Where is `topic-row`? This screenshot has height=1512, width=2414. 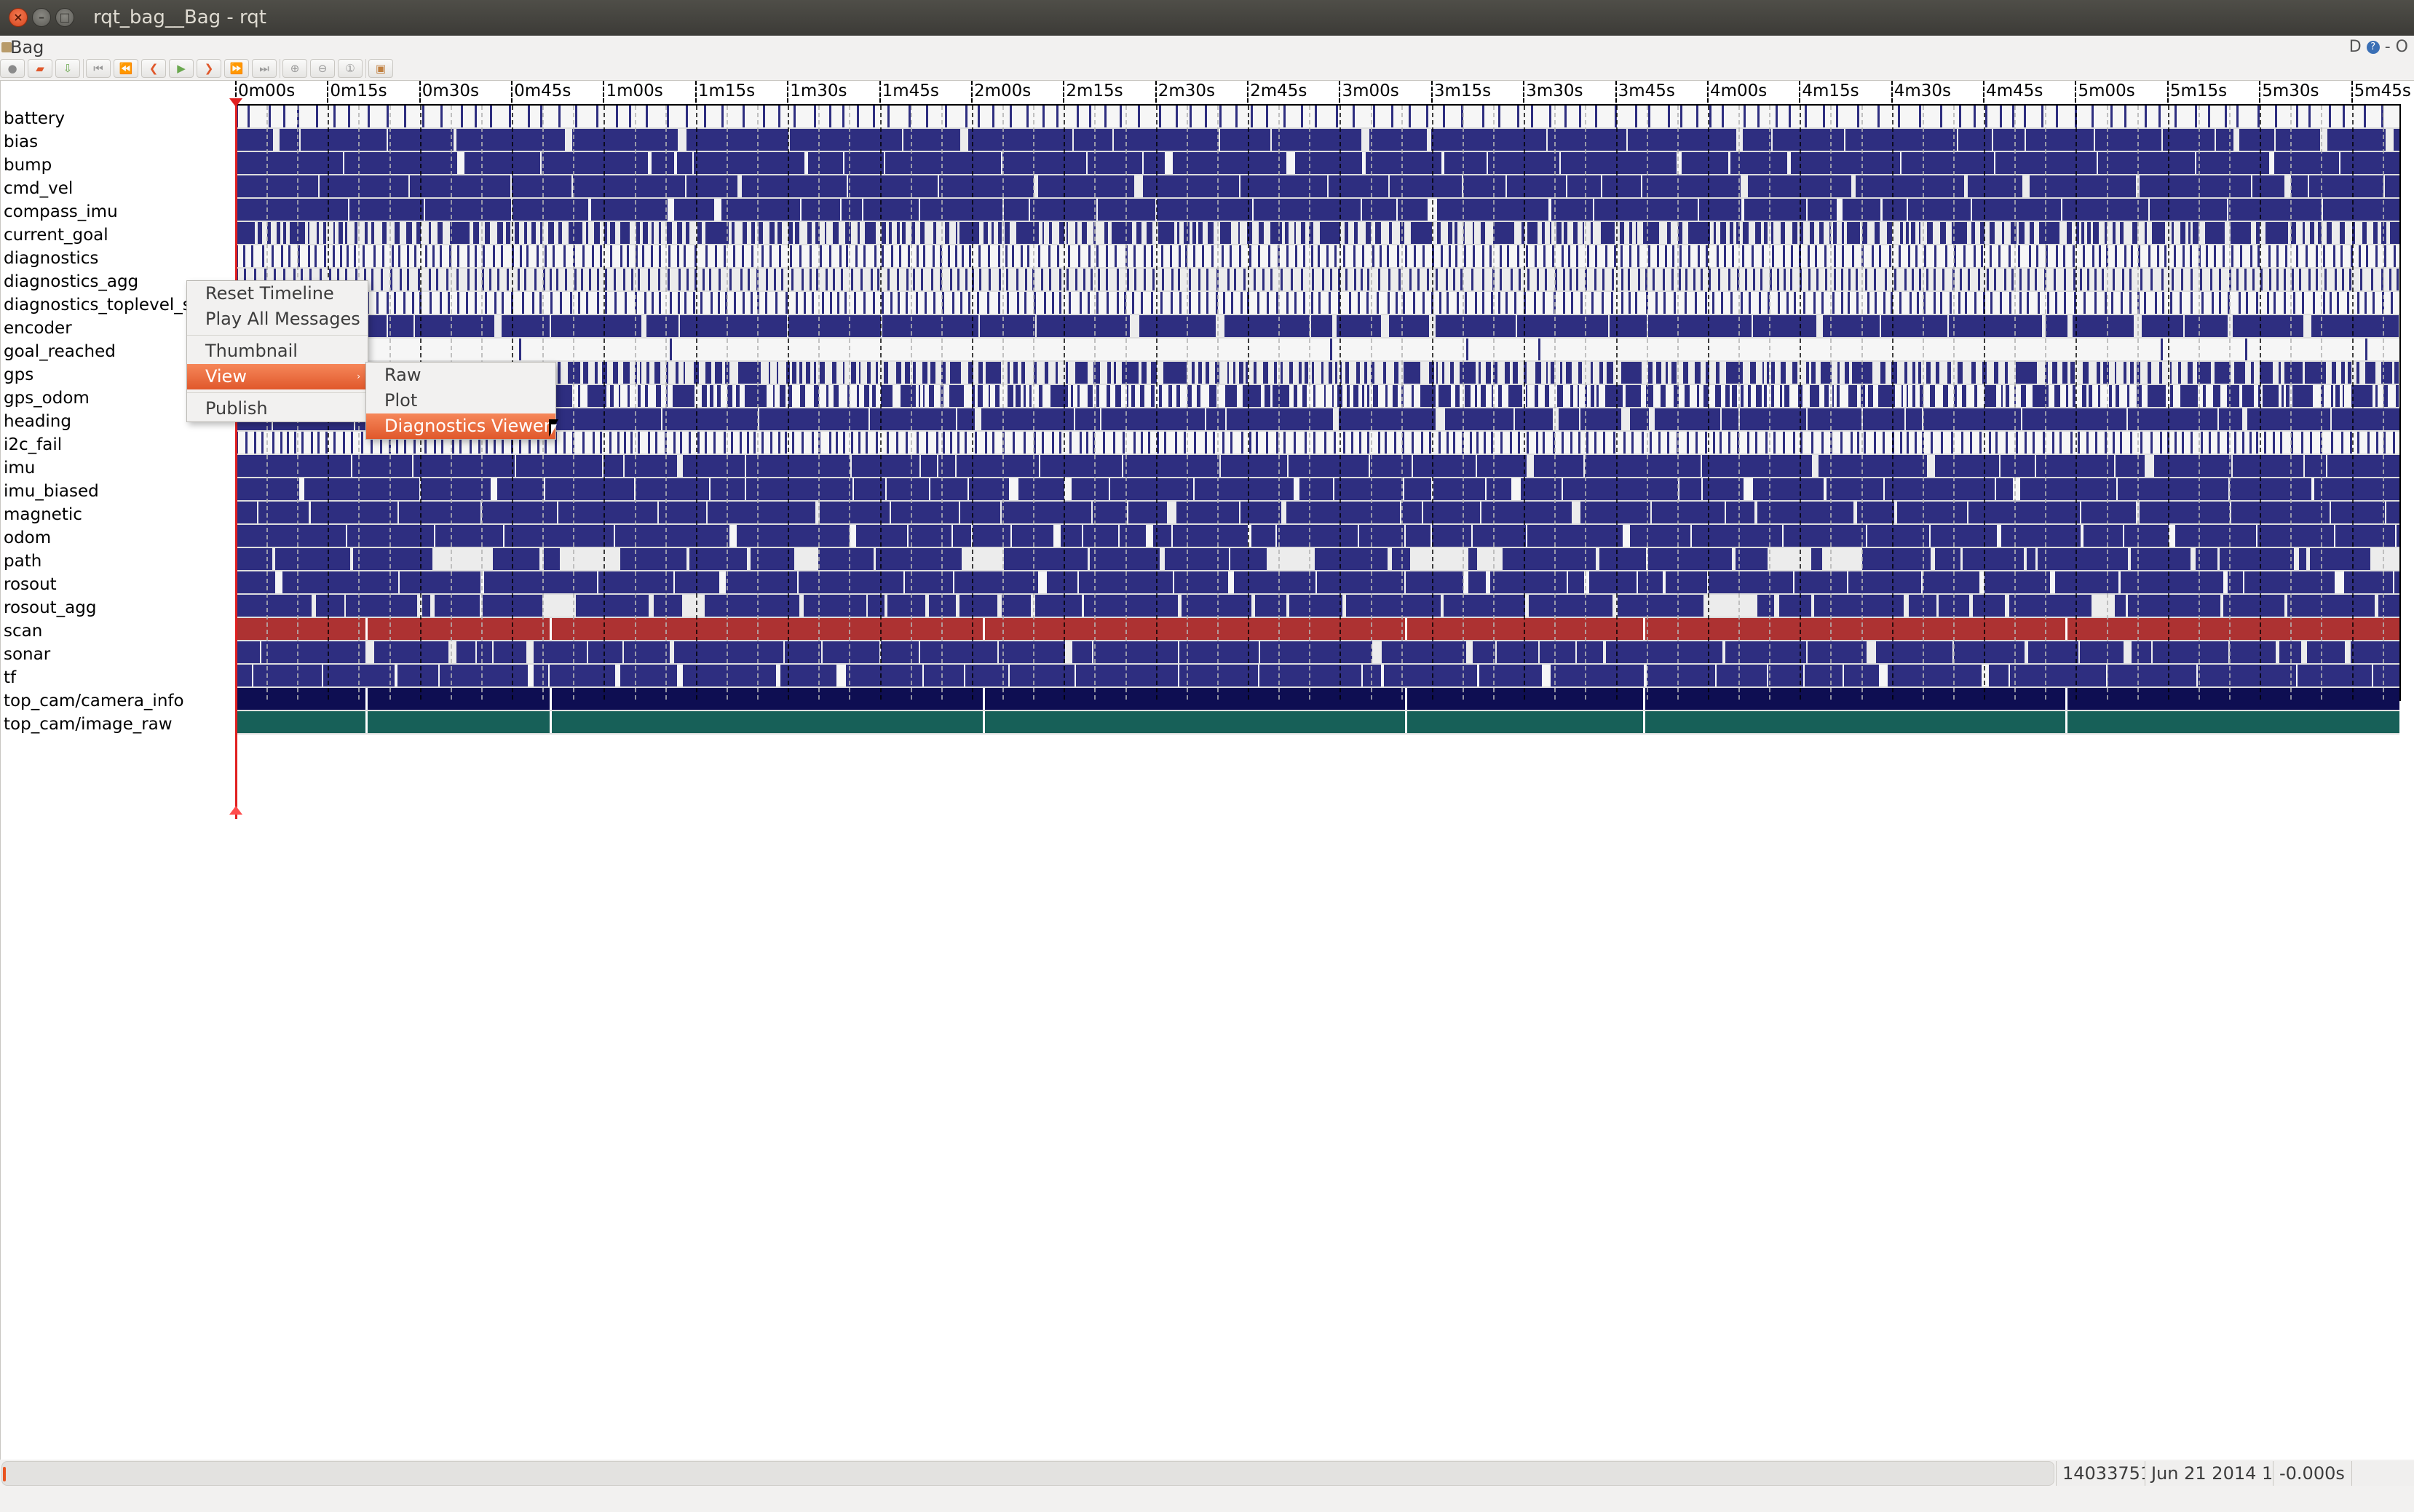 topic-row is located at coordinates (1317, 676).